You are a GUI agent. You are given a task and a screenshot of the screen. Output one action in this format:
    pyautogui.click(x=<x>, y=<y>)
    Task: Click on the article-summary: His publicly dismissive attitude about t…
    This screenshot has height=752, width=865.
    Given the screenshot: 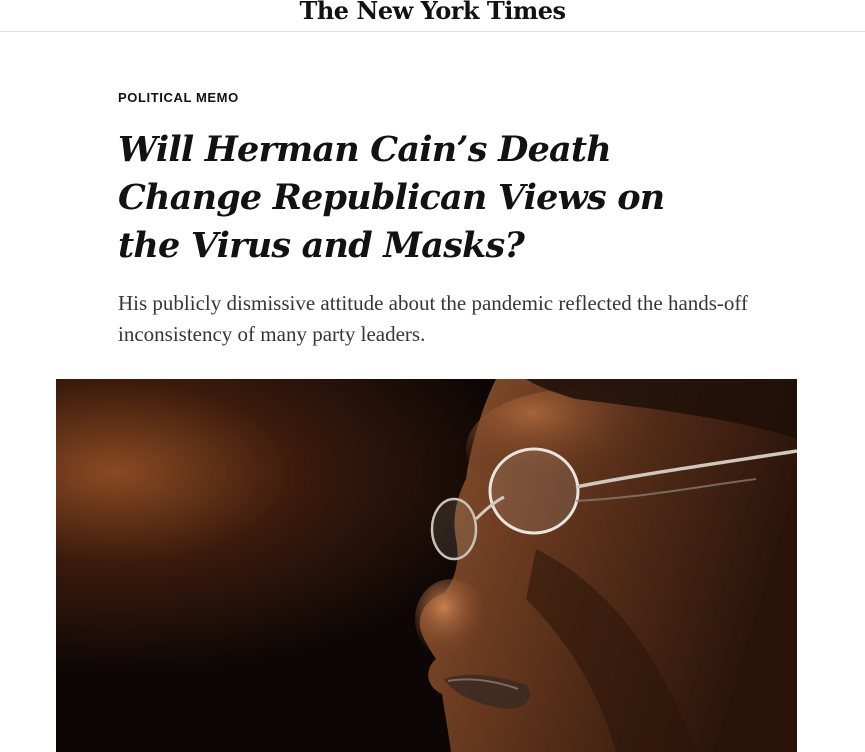 What is the action you would take?
    pyautogui.click(x=433, y=318)
    